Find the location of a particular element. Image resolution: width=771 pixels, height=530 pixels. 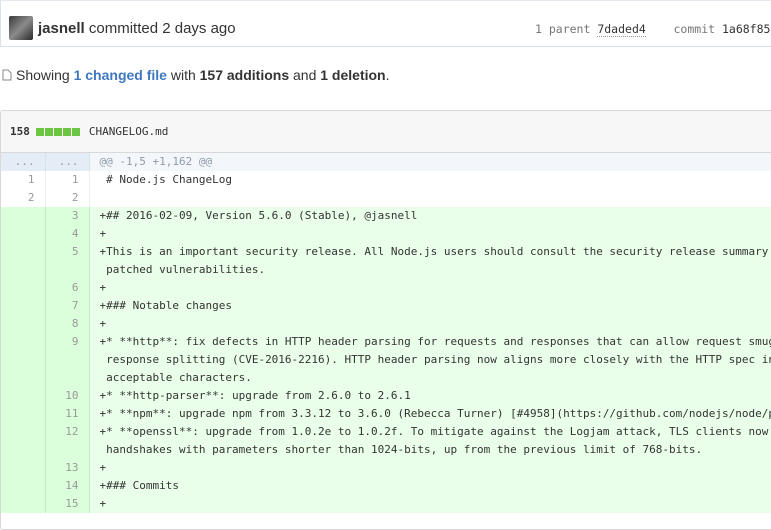

diff-line: 13 + is located at coordinates (386, 468).